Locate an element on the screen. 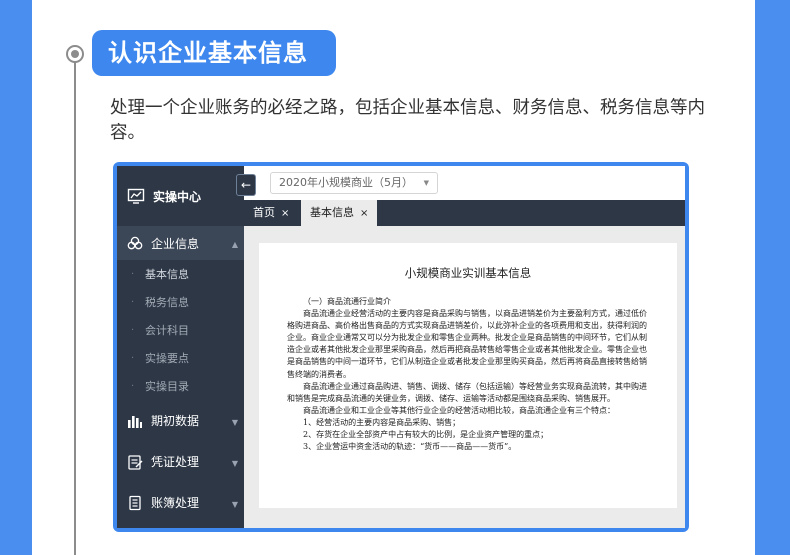  bar-chart-icon is located at coordinates (135, 421).